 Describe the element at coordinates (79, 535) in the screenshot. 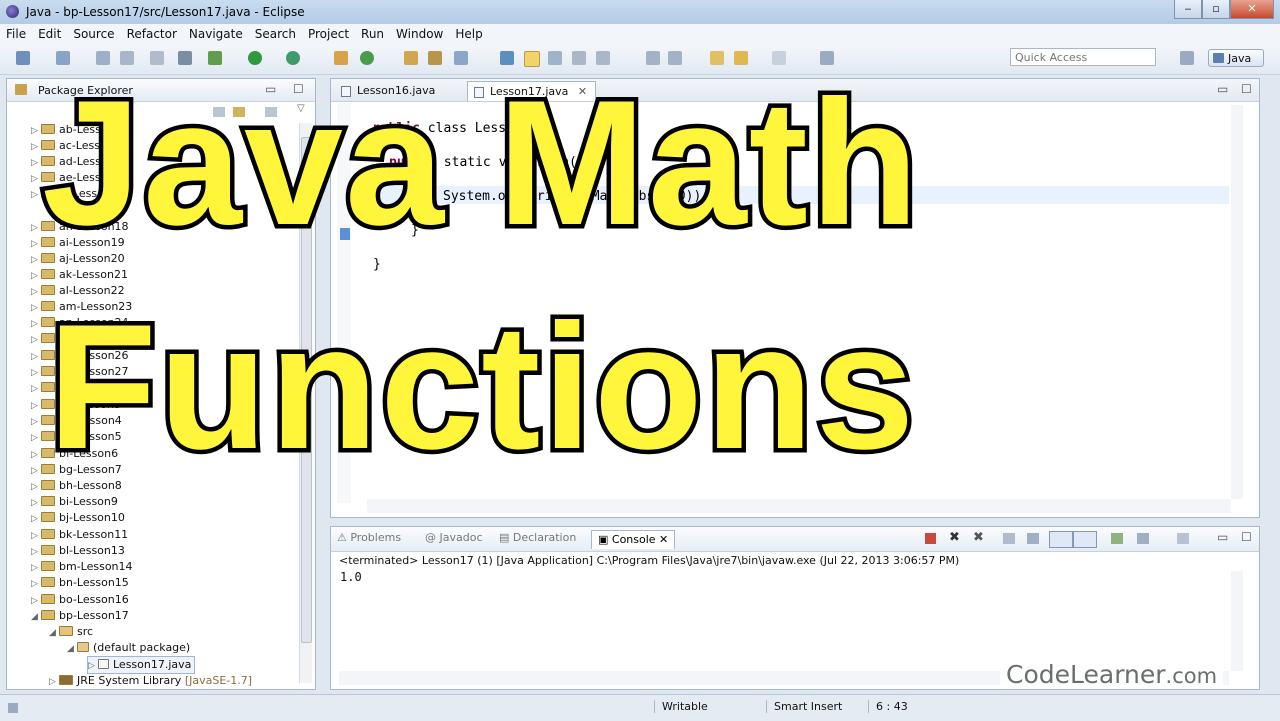

I see `tree-item: ▷ bk-Lesson11` at that location.